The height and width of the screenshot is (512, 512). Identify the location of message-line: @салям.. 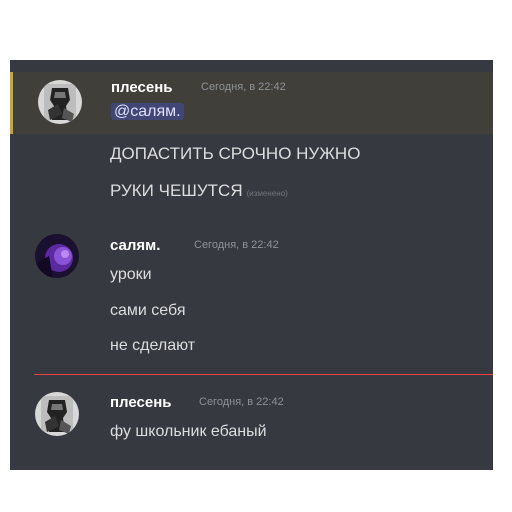
(147, 112).